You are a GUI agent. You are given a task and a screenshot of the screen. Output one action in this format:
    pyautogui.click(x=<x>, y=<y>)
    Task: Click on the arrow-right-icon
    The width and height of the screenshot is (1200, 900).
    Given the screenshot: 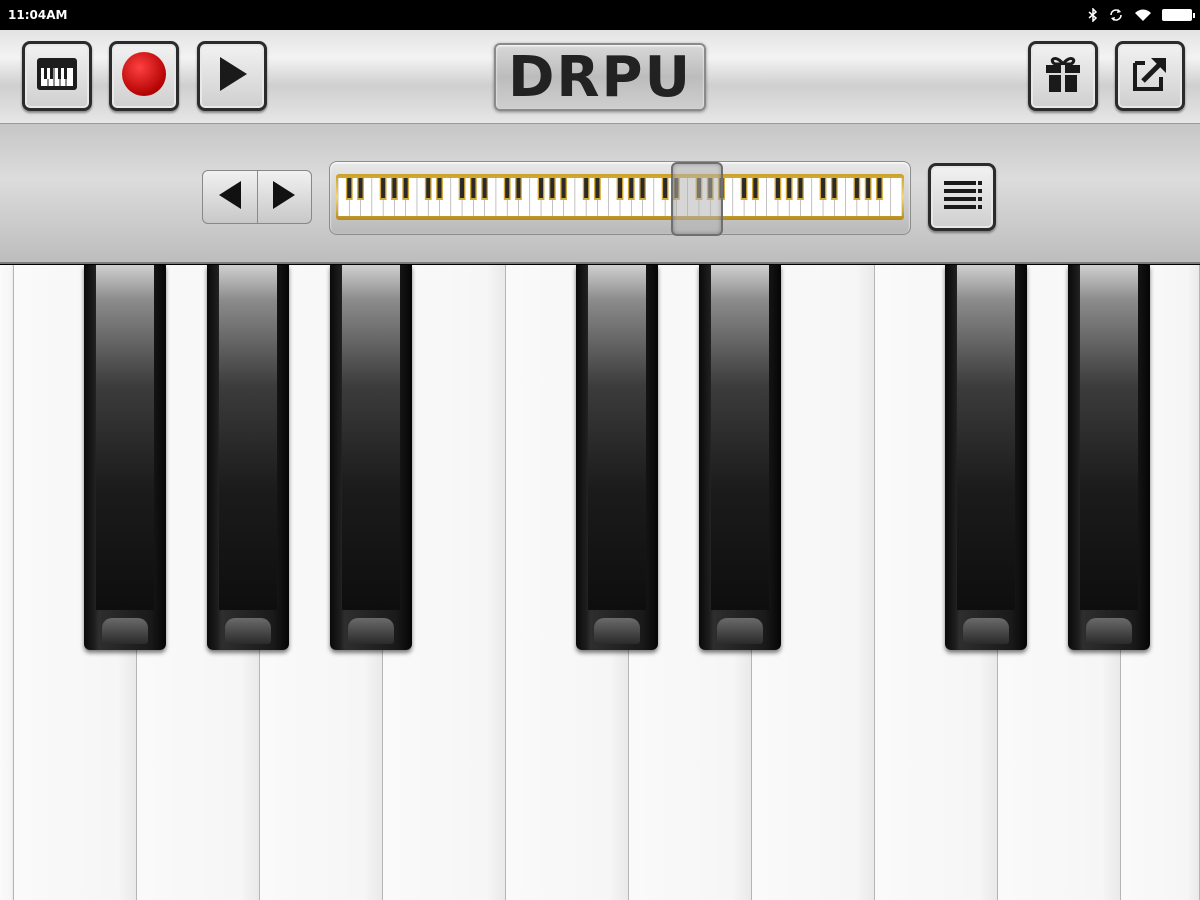 What is the action you would take?
    pyautogui.click(x=284, y=197)
    